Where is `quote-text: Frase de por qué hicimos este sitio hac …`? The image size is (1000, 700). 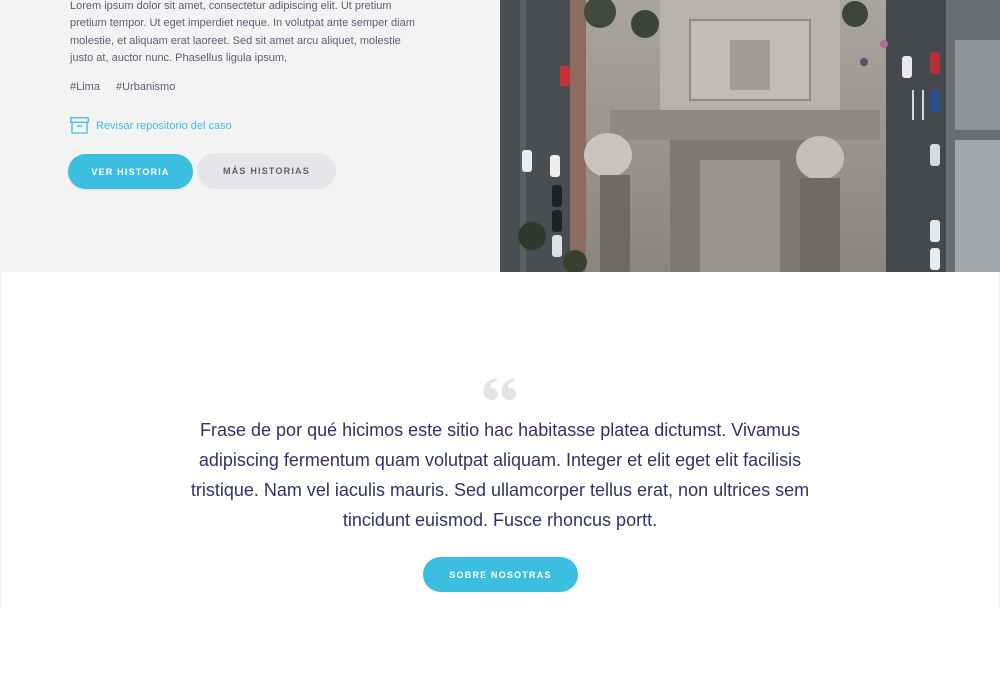 quote-text: Frase de por qué hicimos este sitio hac … is located at coordinates (500, 475).